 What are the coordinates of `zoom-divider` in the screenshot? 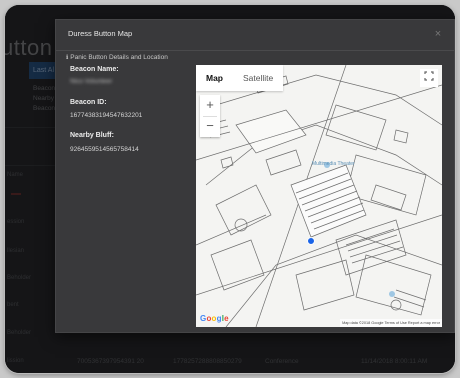 It's located at (210, 116).